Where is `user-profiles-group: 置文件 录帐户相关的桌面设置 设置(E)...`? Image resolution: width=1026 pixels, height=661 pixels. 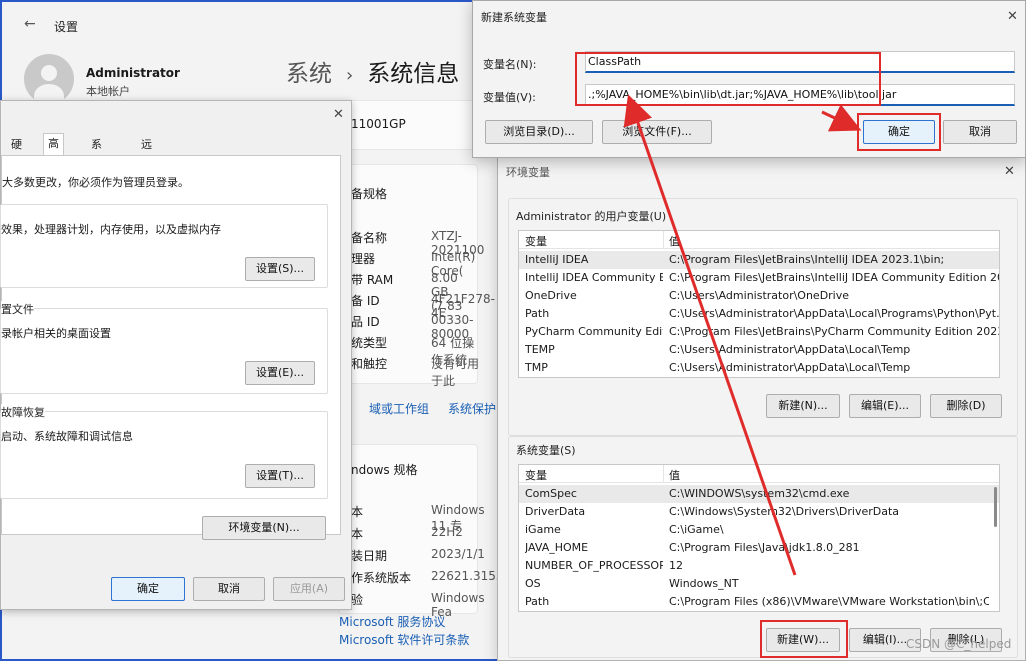 user-profiles-group: 置文件 录帐户相关的桌面设置 设置(E)... is located at coordinates (164, 347).